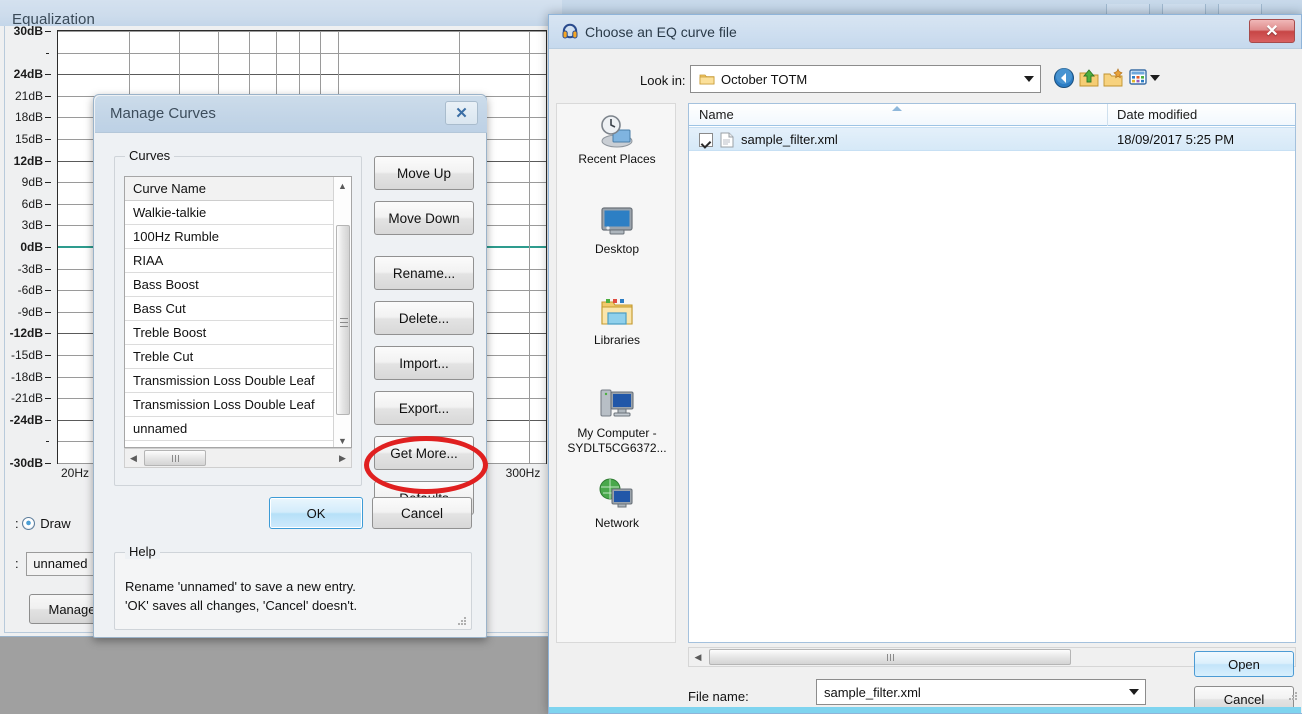  What do you see at coordinates (1145, 79) in the screenshot?
I see `view-mode-icon` at bounding box center [1145, 79].